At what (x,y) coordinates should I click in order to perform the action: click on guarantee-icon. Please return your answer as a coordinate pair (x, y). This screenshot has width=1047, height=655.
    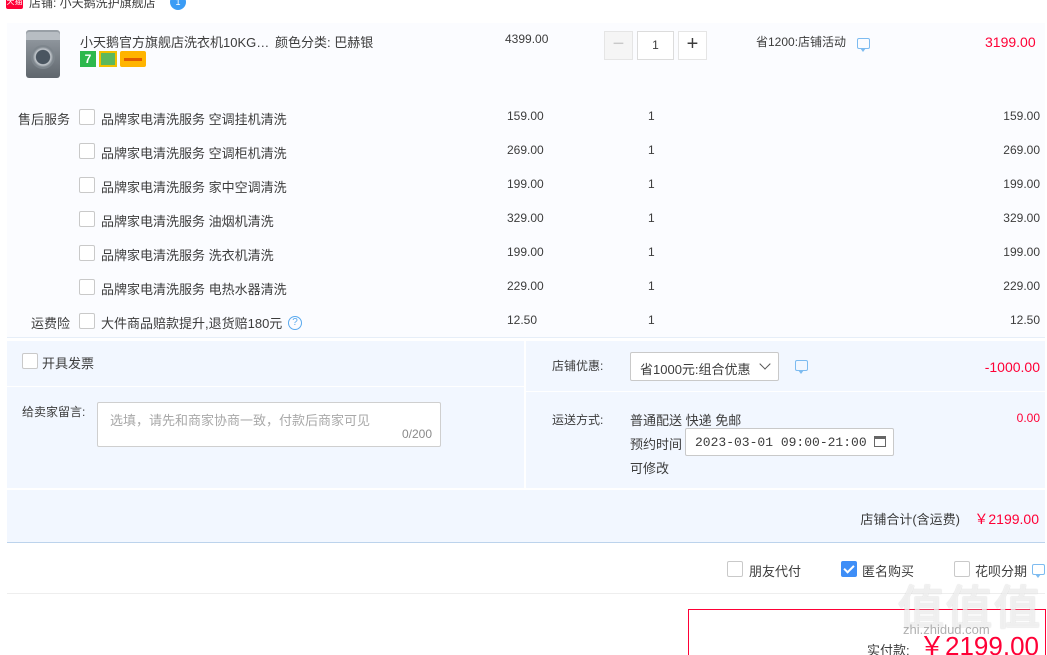
    Looking at the image, I should click on (108, 59).